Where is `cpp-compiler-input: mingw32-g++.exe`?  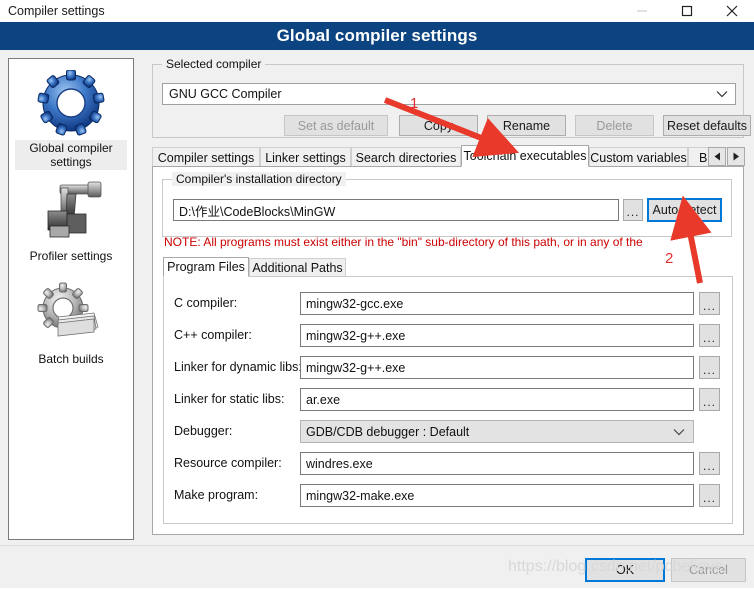
cpp-compiler-input: mingw32-g++.exe is located at coordinates (497, 335).